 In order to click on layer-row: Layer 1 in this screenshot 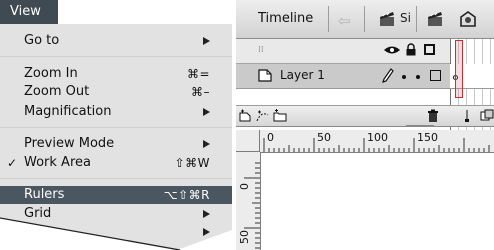, I will do `click(343, 76)`.